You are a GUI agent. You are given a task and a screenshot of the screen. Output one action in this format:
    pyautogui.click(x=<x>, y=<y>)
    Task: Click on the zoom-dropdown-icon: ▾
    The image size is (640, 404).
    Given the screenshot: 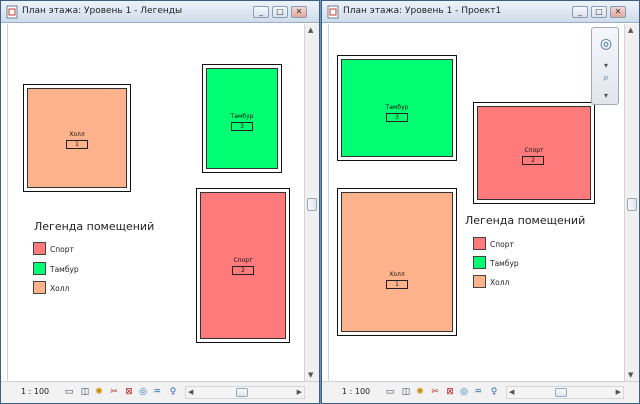 What is the action you would take?
    pyautogui.click(x=606, y=96)
    